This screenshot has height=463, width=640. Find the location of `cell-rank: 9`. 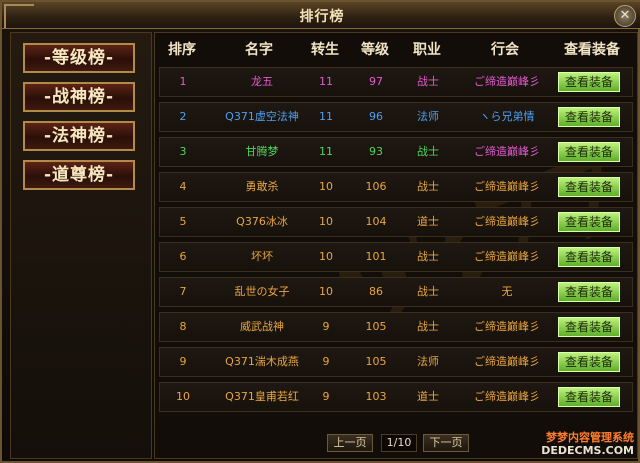

cell-rank: 9 is located at coordinates (183, 361).